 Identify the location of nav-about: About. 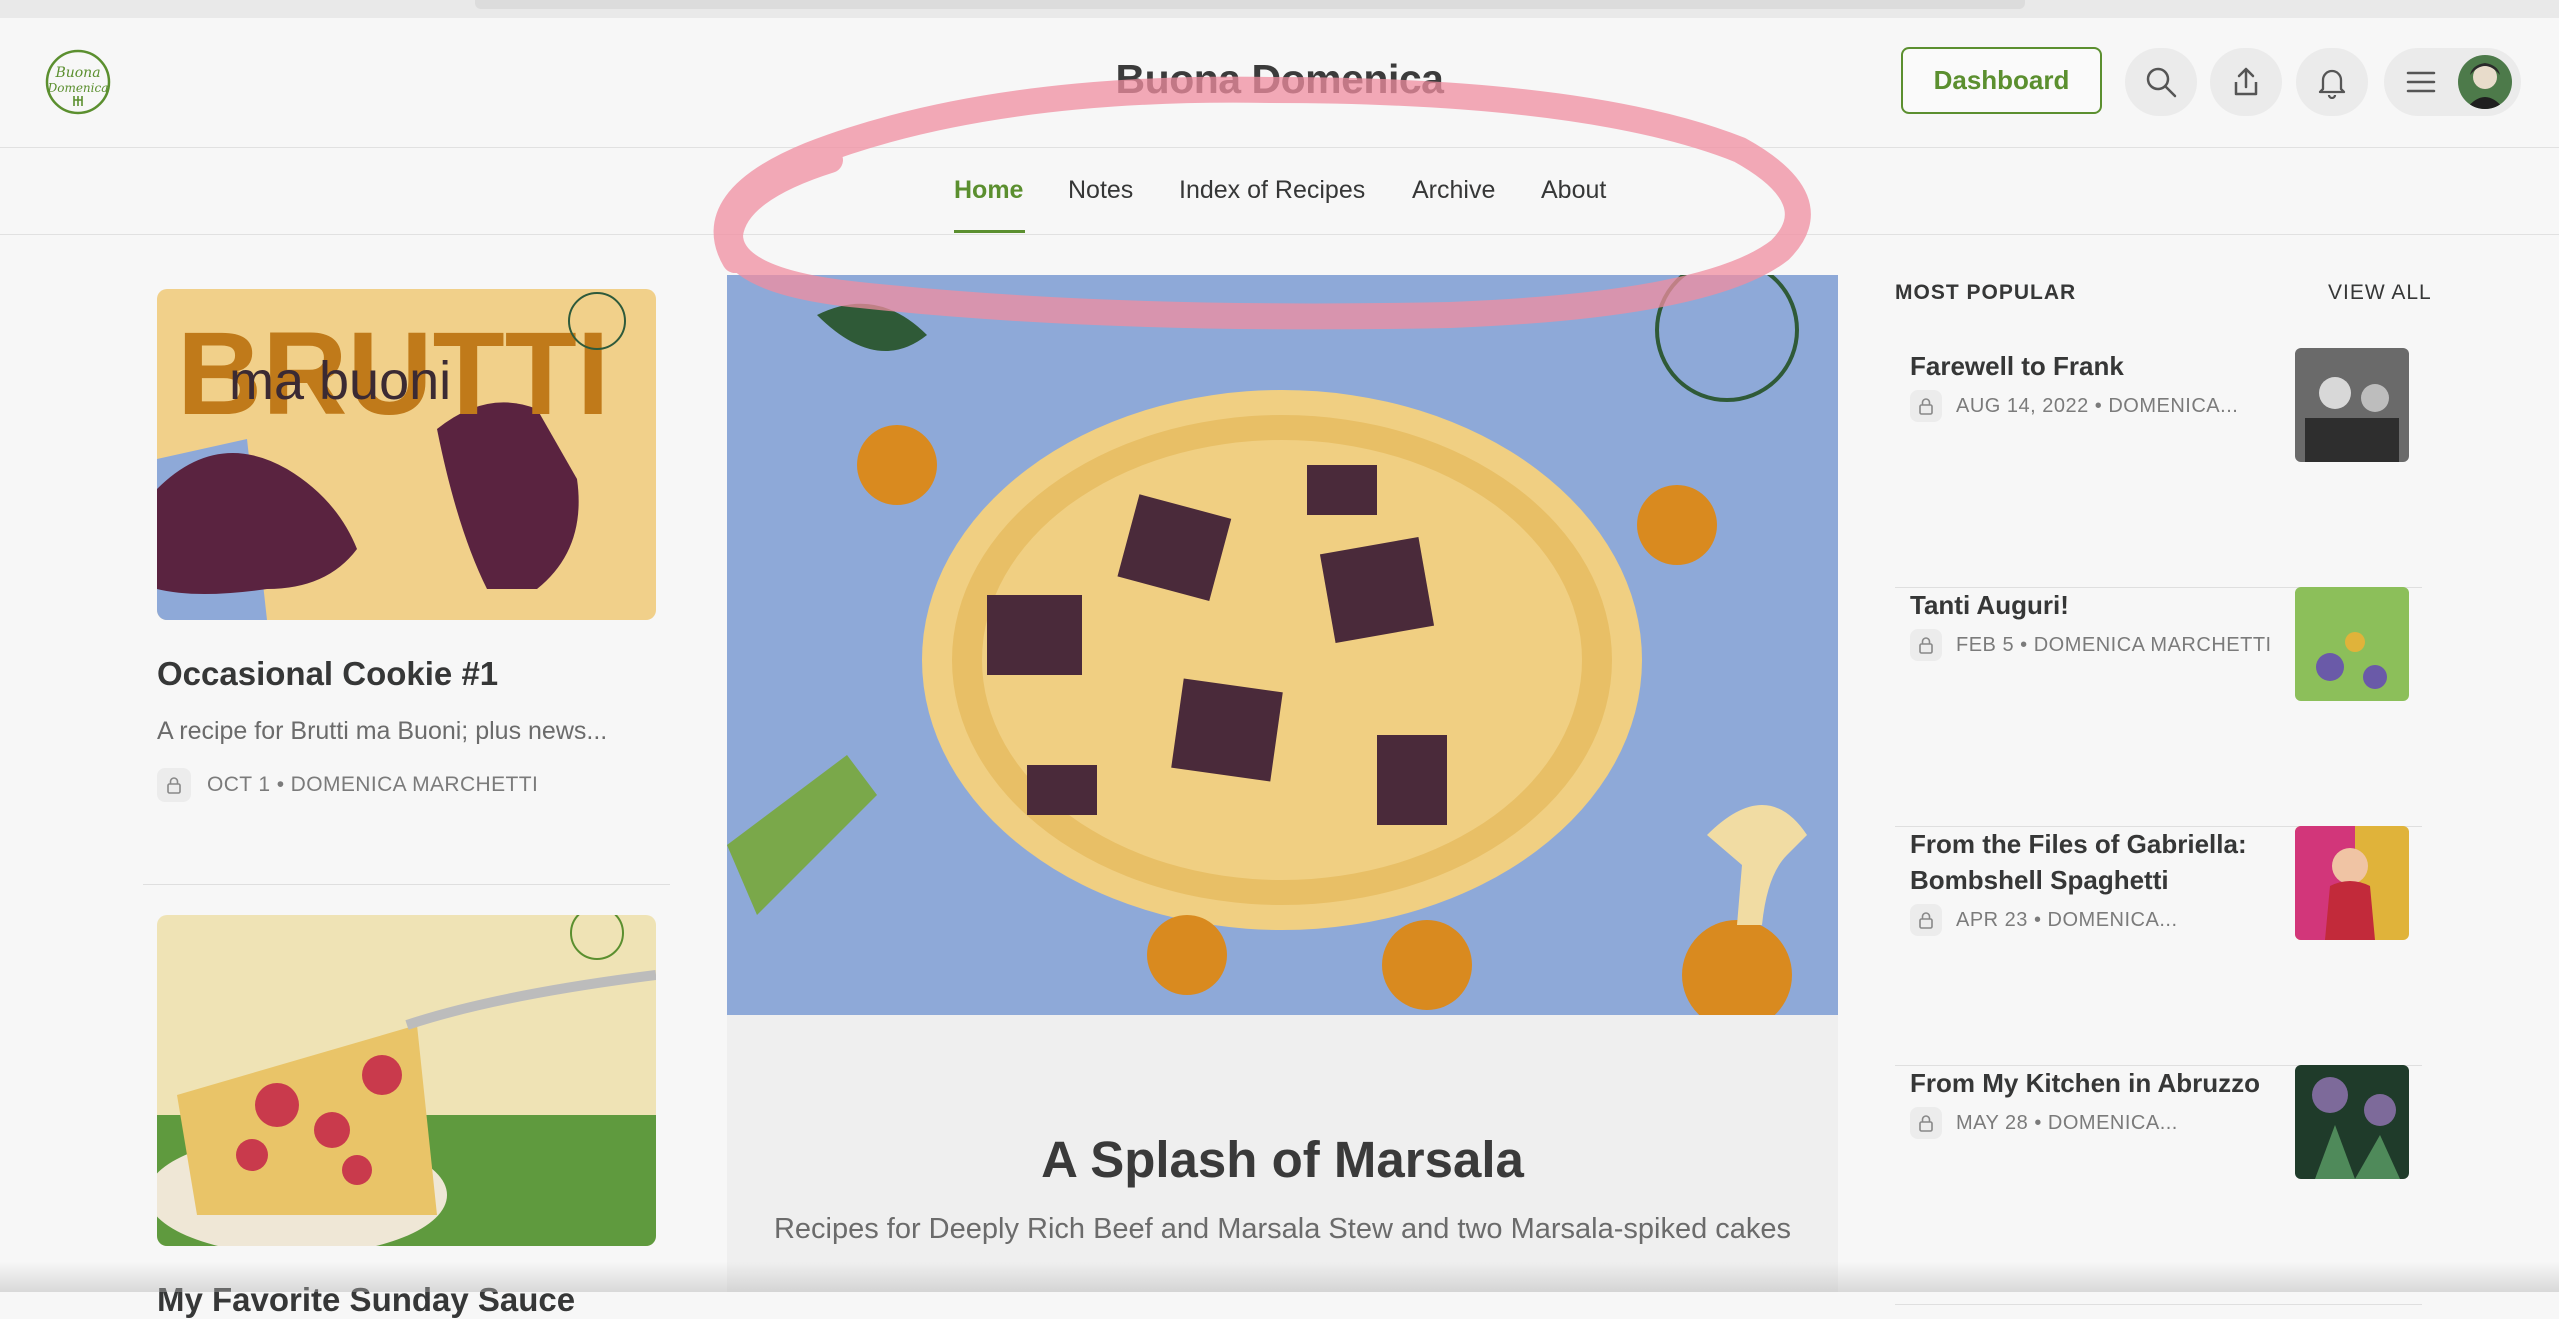
(1573, 190).